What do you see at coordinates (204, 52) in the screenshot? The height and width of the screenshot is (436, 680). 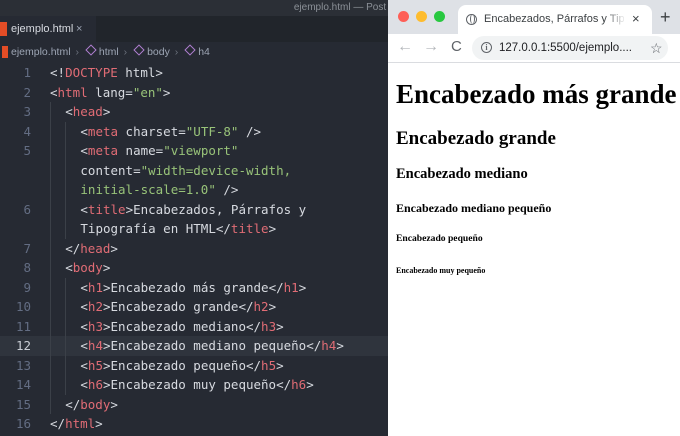 I see `breadcrumb-item-h4: h4` at bounding box center [204, 52].